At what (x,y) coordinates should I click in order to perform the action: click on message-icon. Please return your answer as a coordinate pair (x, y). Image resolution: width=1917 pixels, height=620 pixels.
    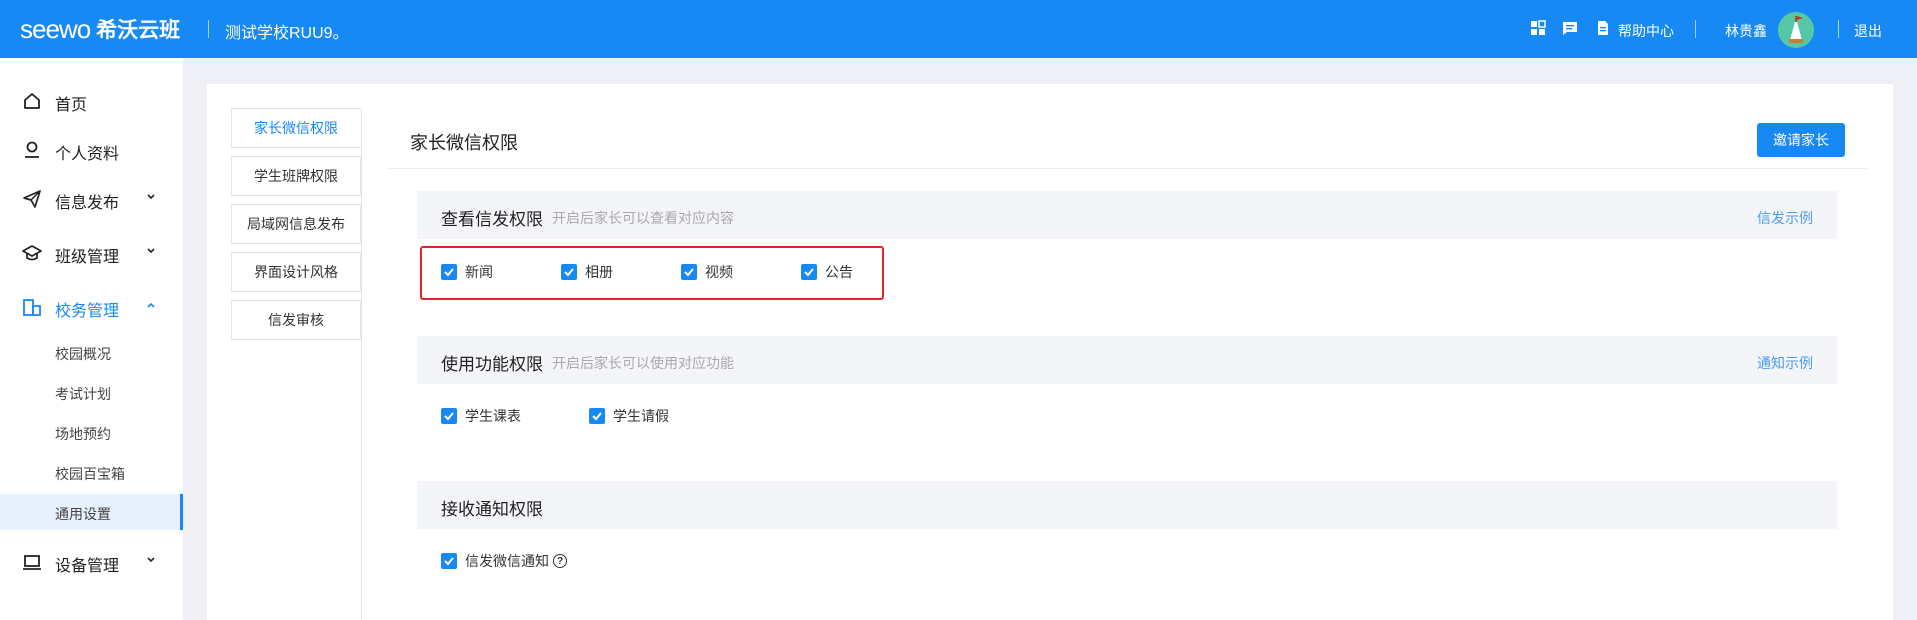
    Looking at the image, I should click on (1570, 28).